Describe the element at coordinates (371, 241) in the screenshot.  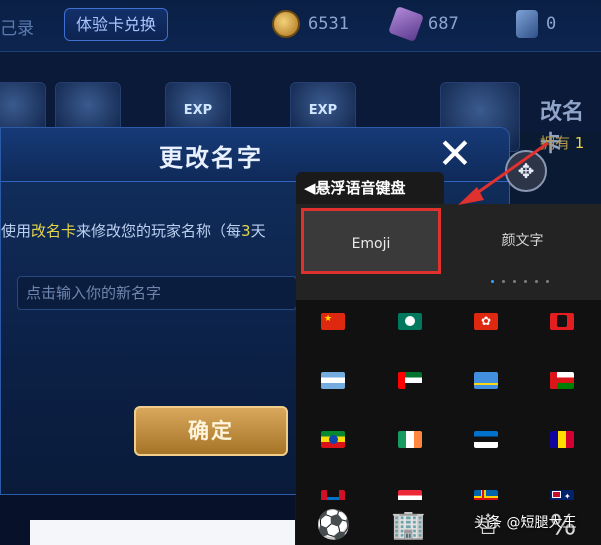
I see `tab-emoji: Emoji` at that location.